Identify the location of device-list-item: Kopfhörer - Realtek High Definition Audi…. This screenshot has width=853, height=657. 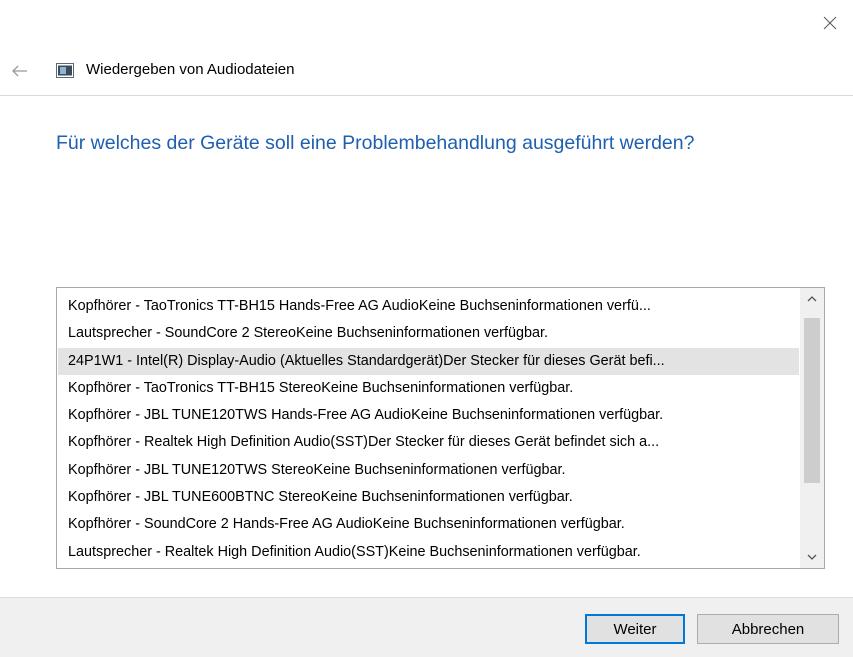
(428, 442).